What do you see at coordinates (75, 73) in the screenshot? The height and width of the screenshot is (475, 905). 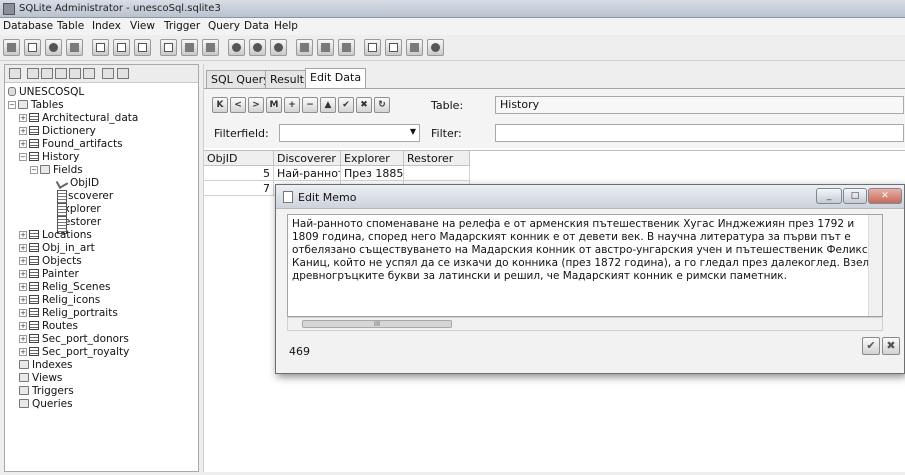 I see `tree-triggers-icon` at bounding box center [75, 73].